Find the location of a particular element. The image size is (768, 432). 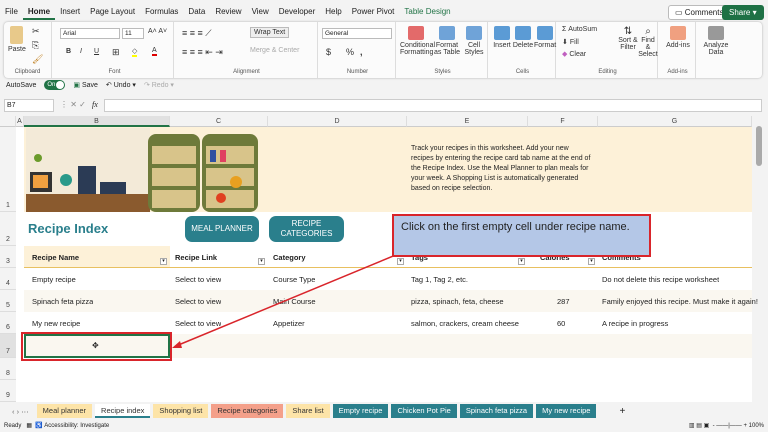

sheet-tab-meal-planner: Meal planner is located at coordinates (64, 411).